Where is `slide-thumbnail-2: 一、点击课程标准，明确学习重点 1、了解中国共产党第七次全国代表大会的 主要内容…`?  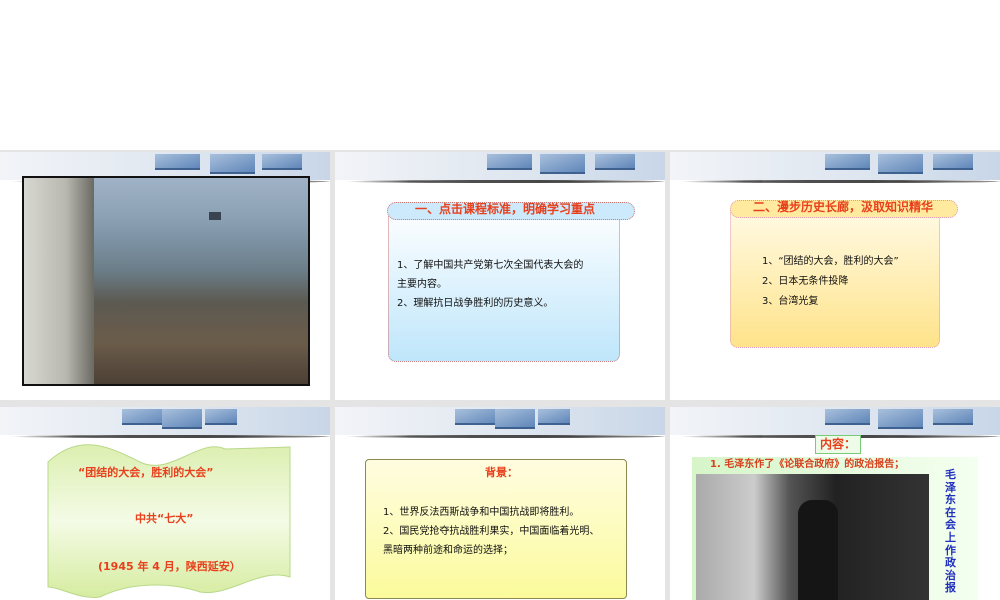
slide-thumbnail-2: 一、点击课程标准，明确学习重点 1、了解中国共产党第七次全国代表大会的 主要内容… is located at coordinates (500, 276).